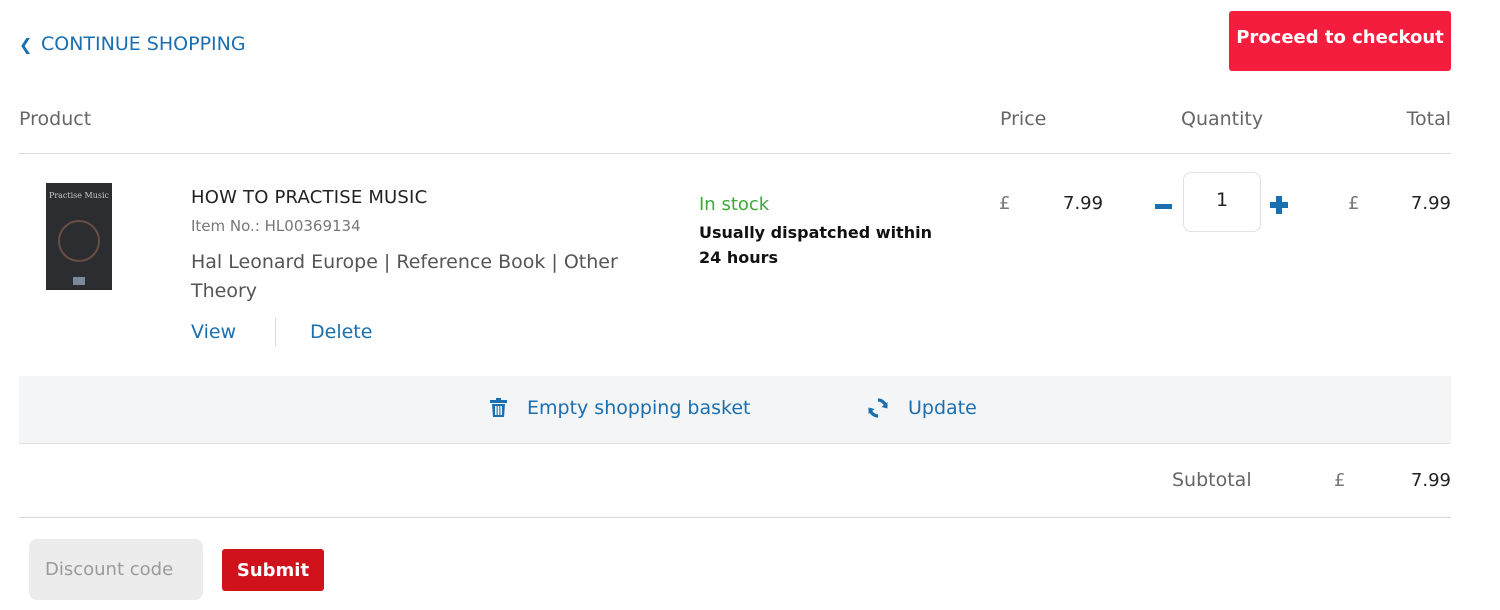  What do you see at coordinates (735, 153) in the screenshot?
I see `header-divider` at bounding box center [735, 153].